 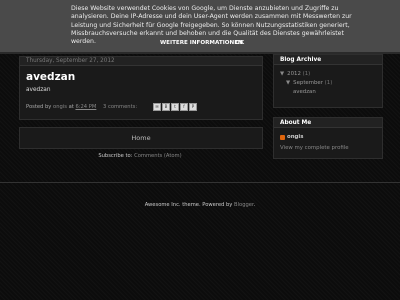 I want to click on about-me-title: About Me, so click(x=328, y=123).